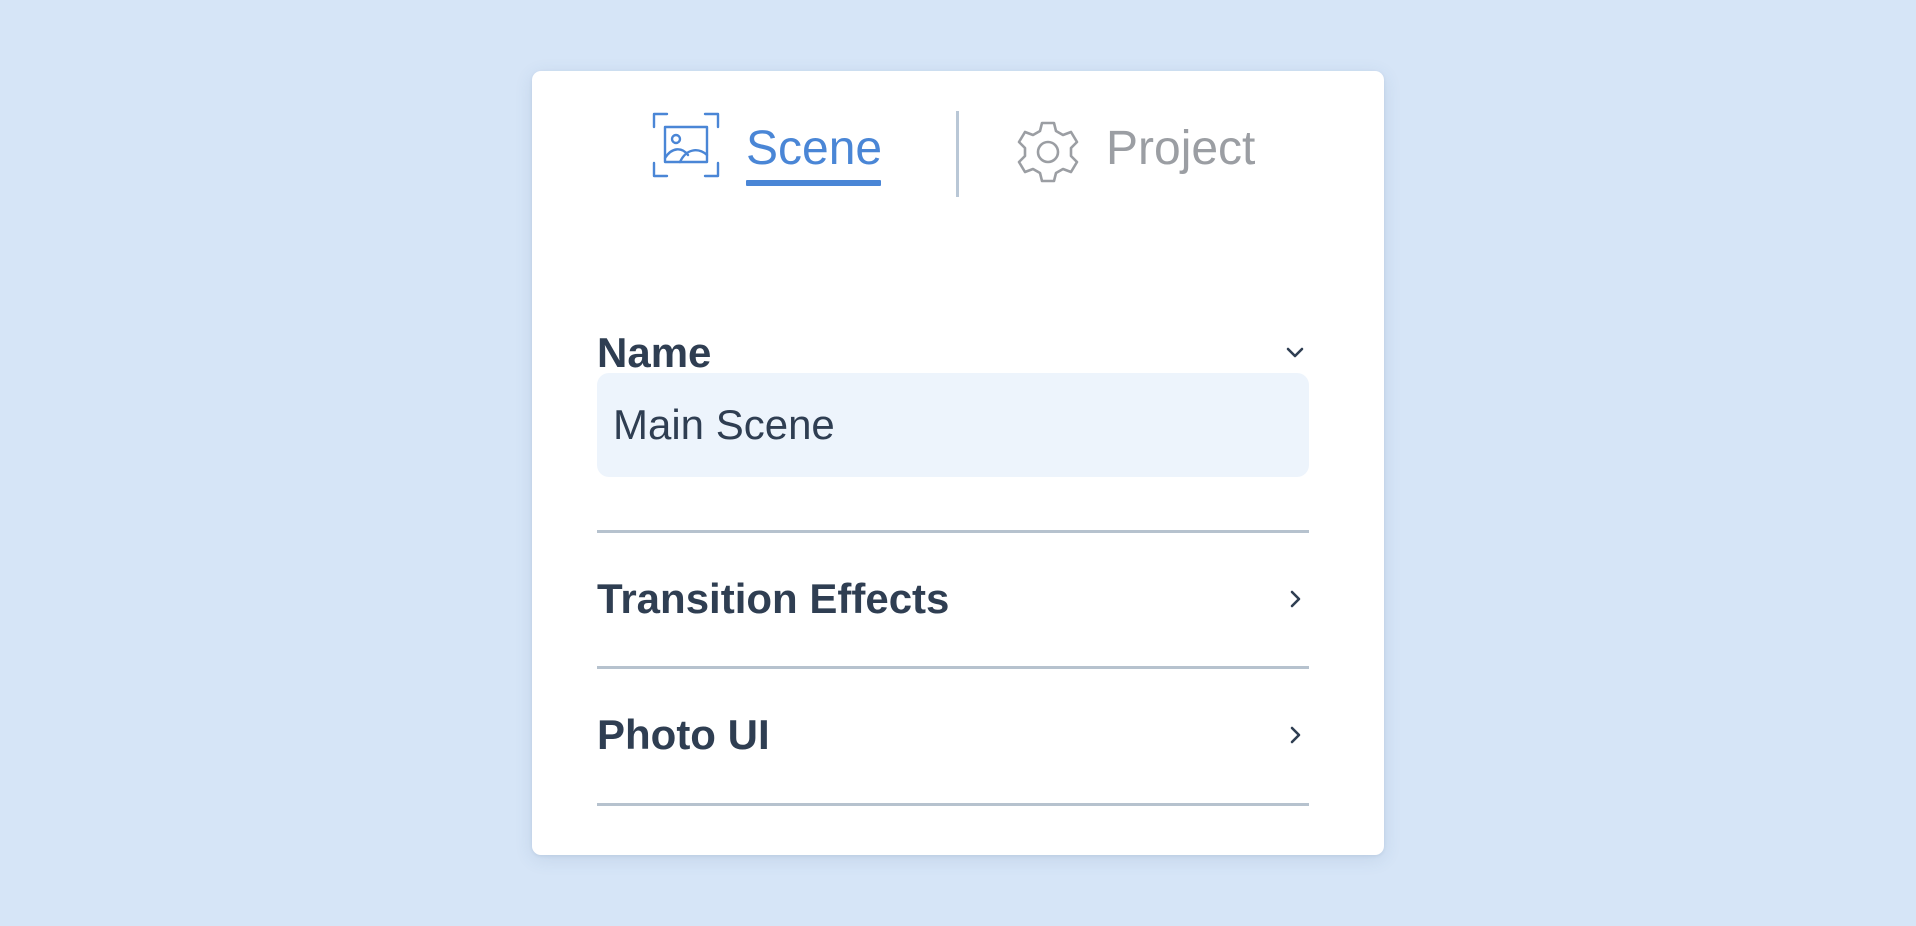 The height and width of the screenshot is (926, 1916). I want to click on transition-effects-section-header: Transition Effects, so click(953, 599).